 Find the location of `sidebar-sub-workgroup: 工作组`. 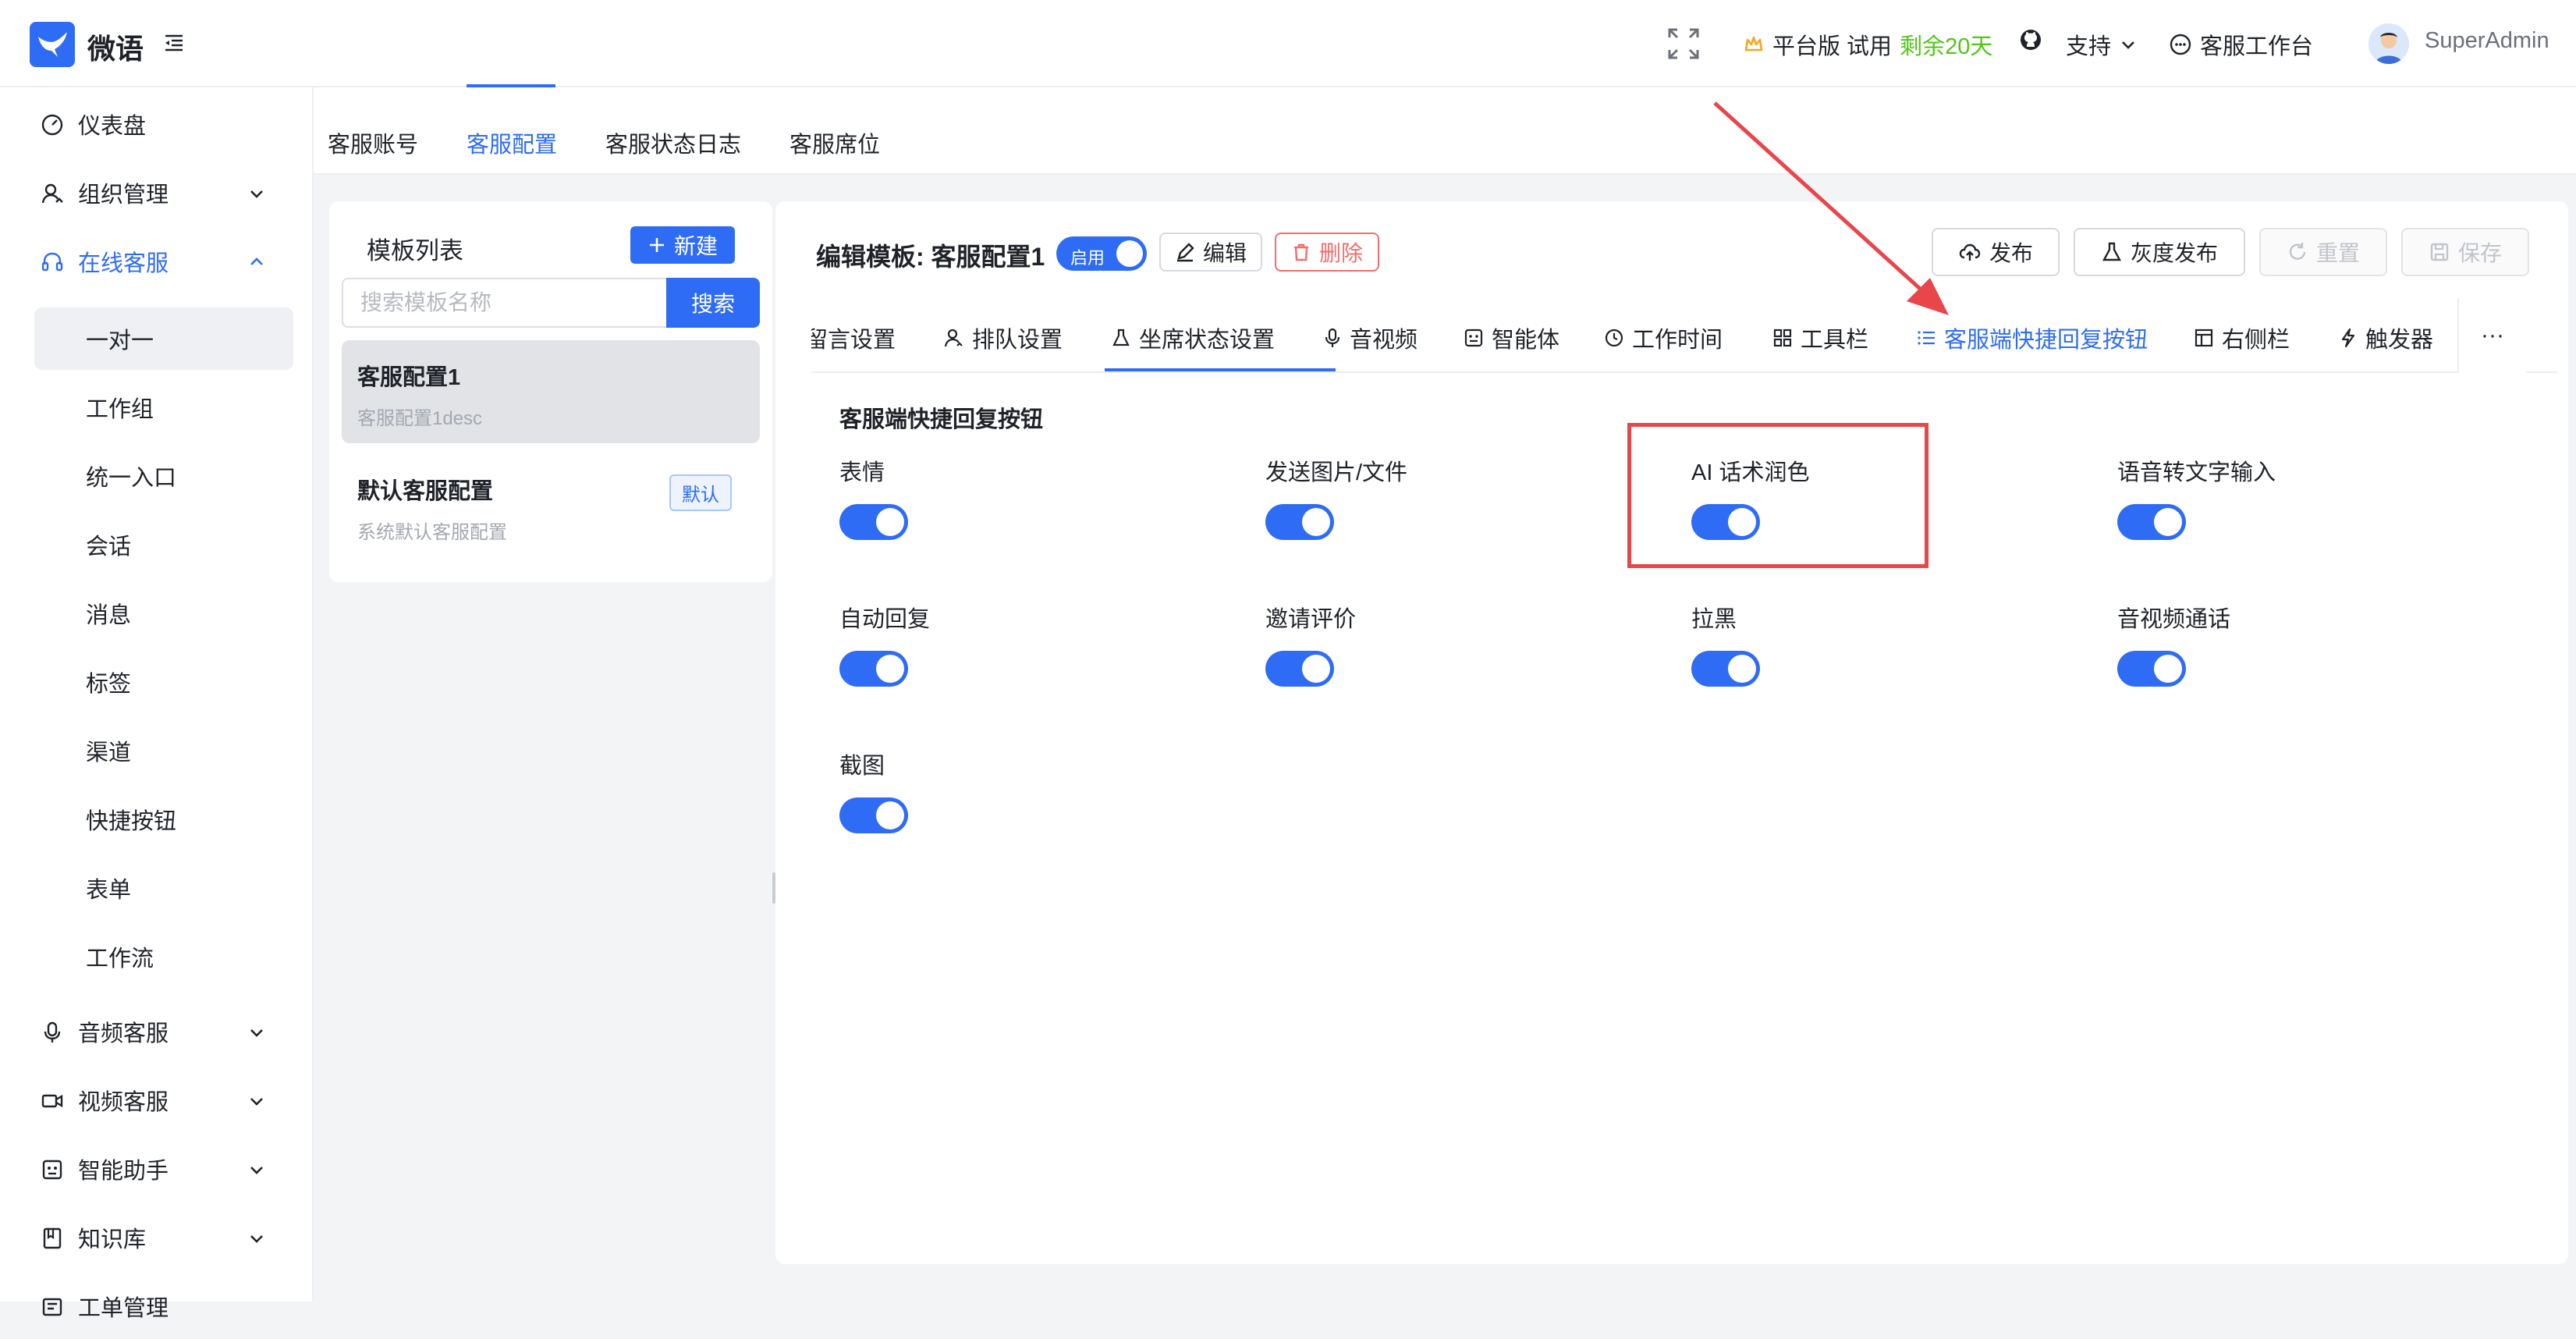

sidebar-sub-workgroup: 工作组 is located at coordinates (163, 407).